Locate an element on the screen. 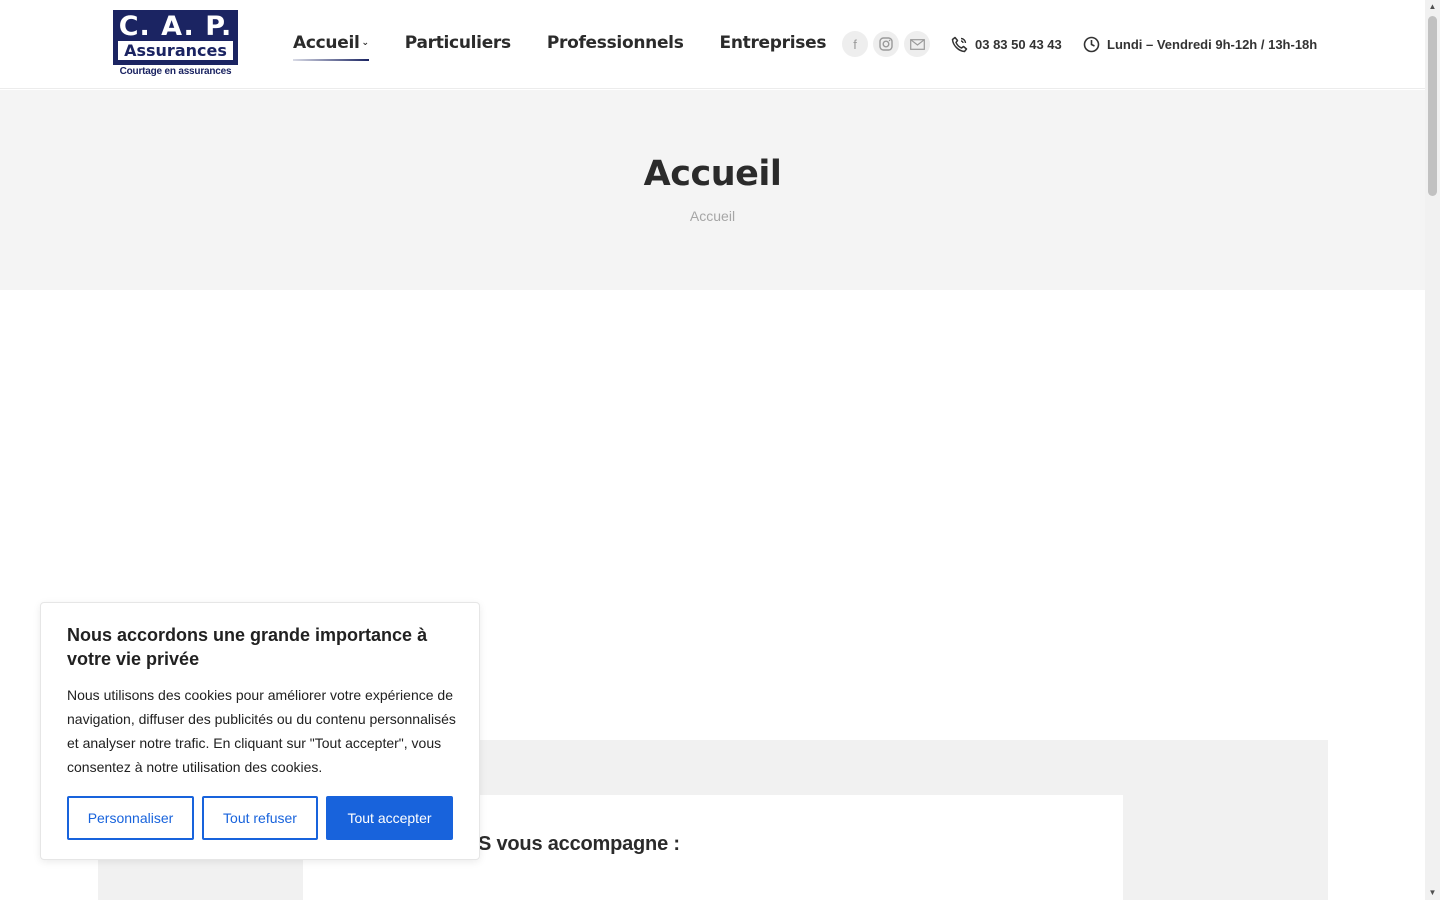  scroll-down-icon: ▼ is located at coordinates (1432, 893).